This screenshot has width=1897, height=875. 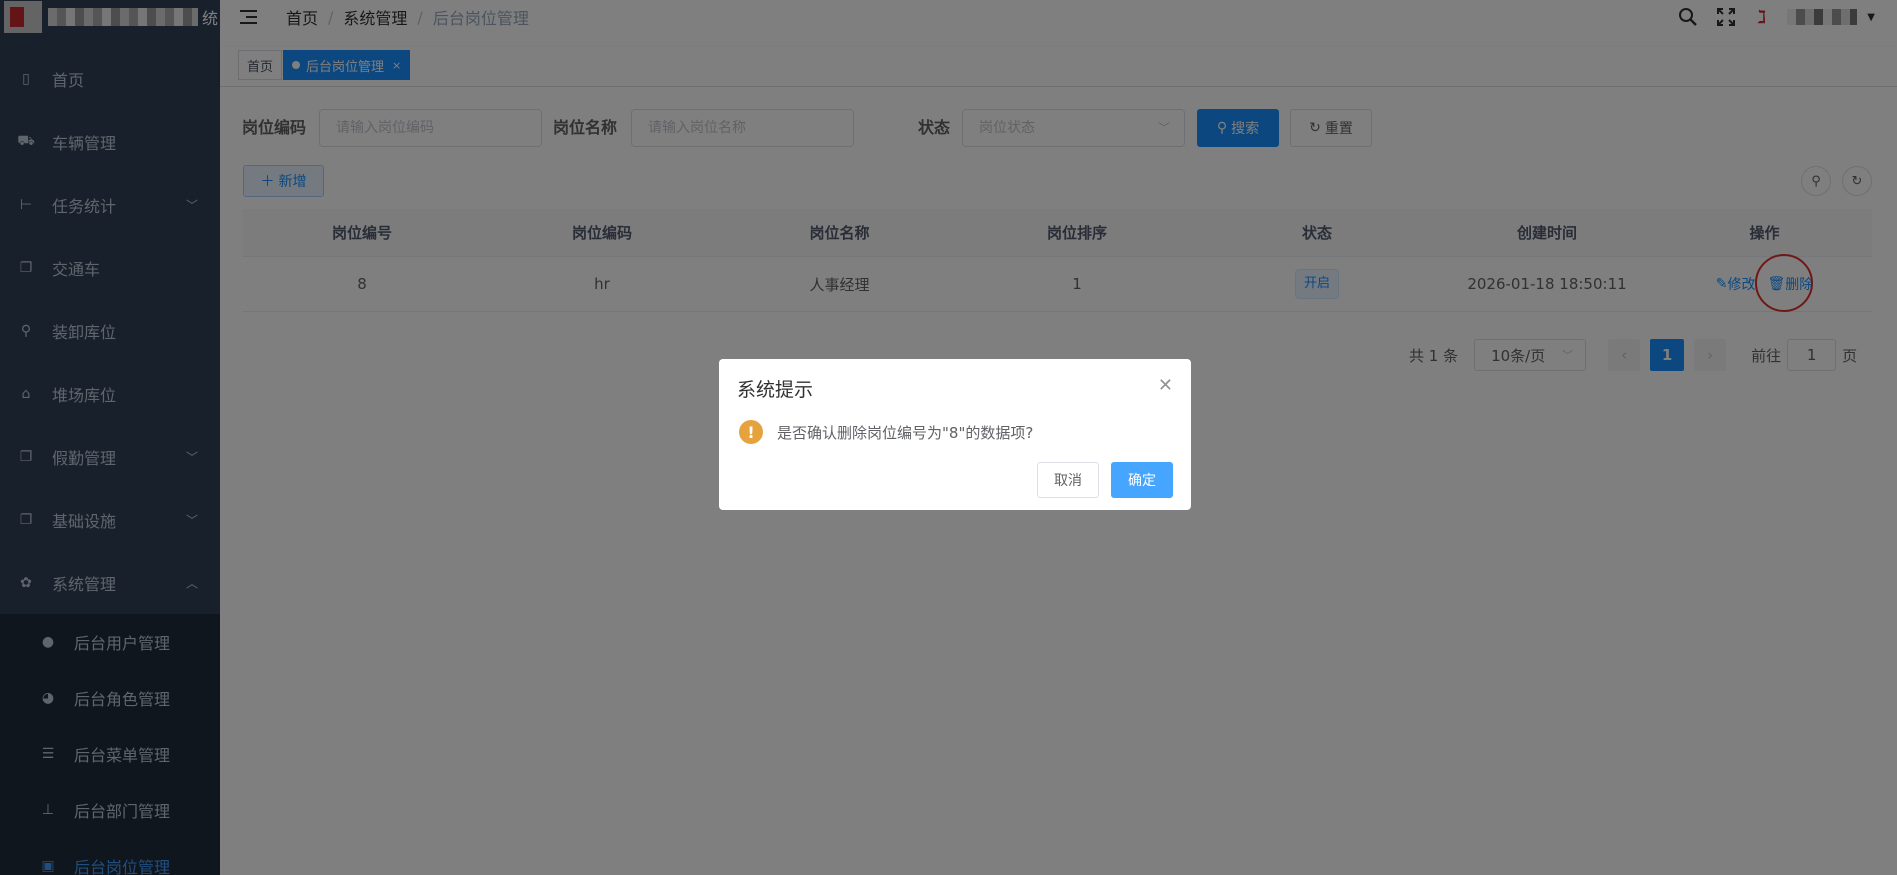 I want to click on confirm-dialog: 系统提示 ✕ ! 是否确认删除岗位编号为"8"的数据项? 取消 确定, so click(x=955, y=434).